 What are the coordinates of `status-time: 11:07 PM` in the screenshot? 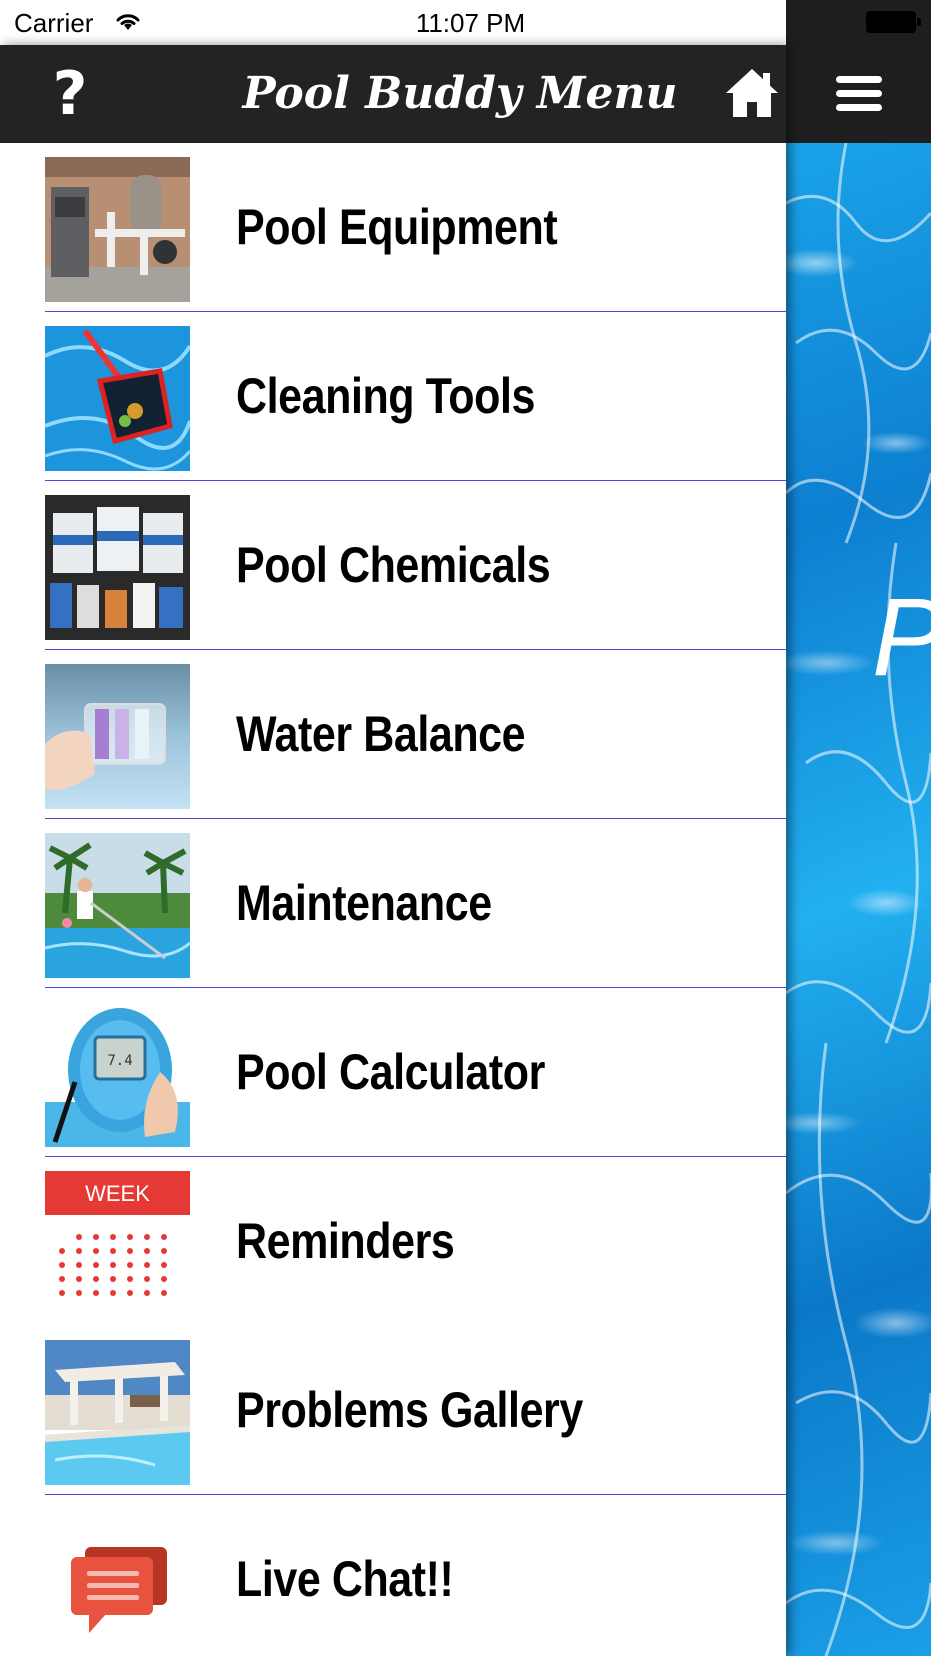 It's located at (470, 23).